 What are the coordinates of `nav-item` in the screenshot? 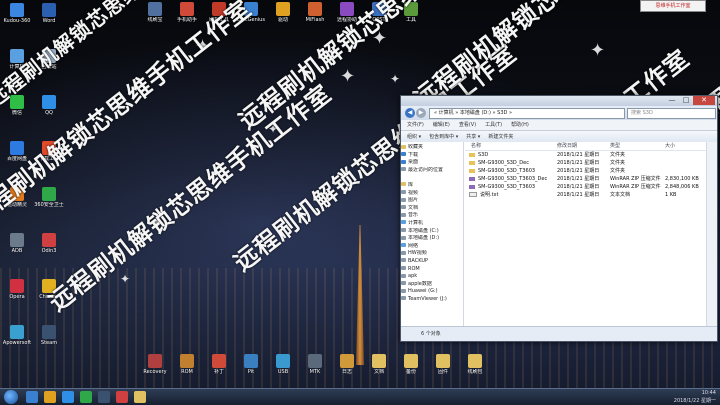 It's located at (432, 178).